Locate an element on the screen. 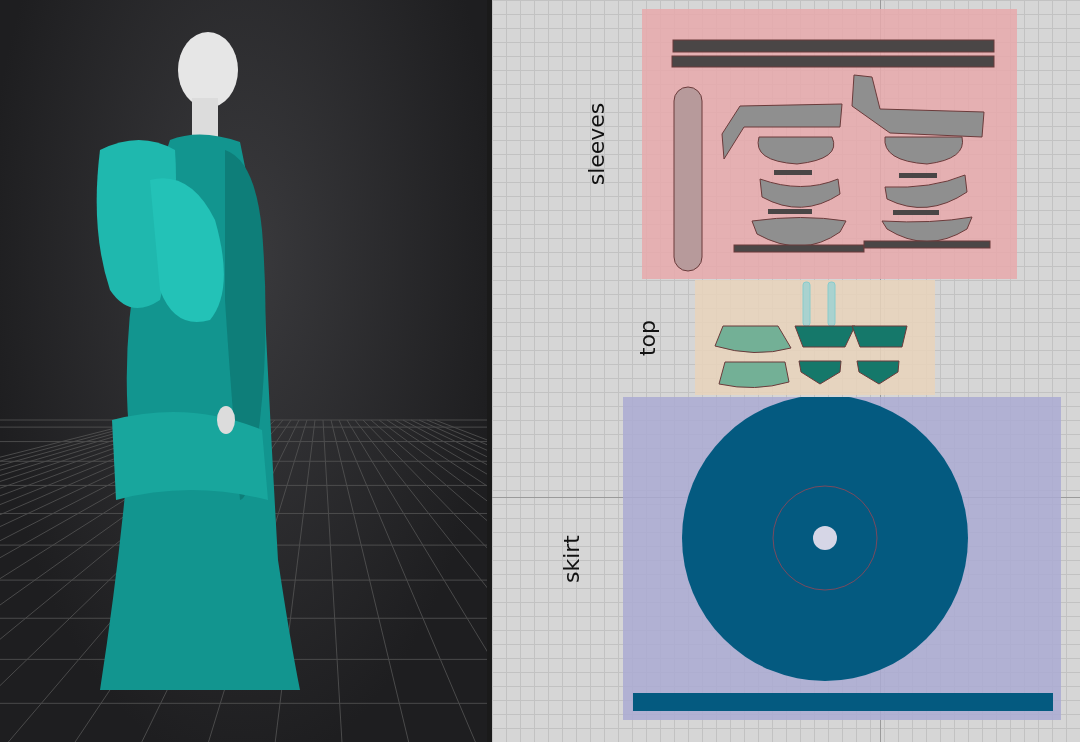 Image resolution: width=1080 pixels, height=742 pixels. group-label: skirt is located at coordinates (571, 558).